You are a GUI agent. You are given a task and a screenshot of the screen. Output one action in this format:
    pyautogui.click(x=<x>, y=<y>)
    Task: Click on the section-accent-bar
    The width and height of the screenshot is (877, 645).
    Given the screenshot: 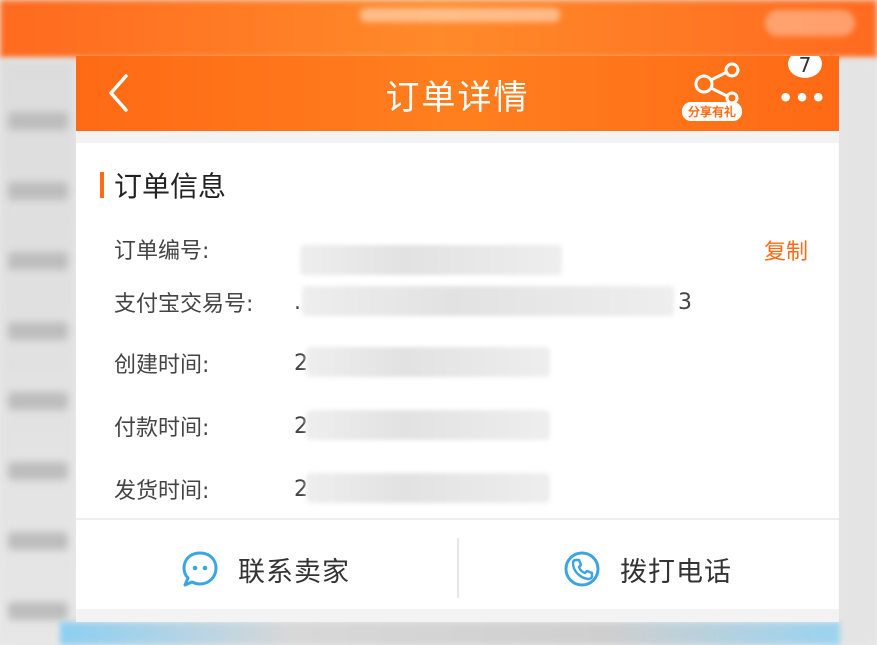 What is the action you would take?
    pyautogui.click(x=102, y=185)
    